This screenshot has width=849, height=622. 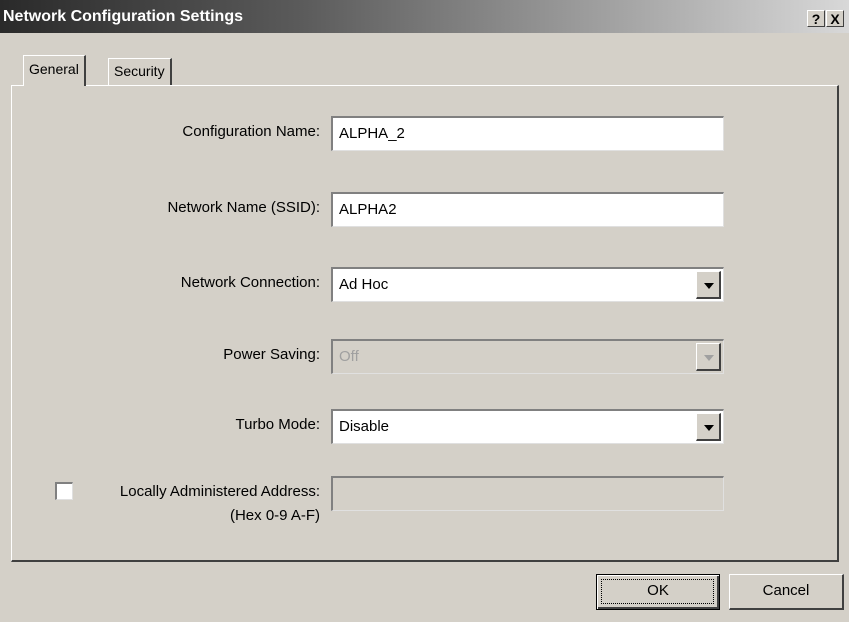 I want to click on close-button: X, so click(x=835, y=18).